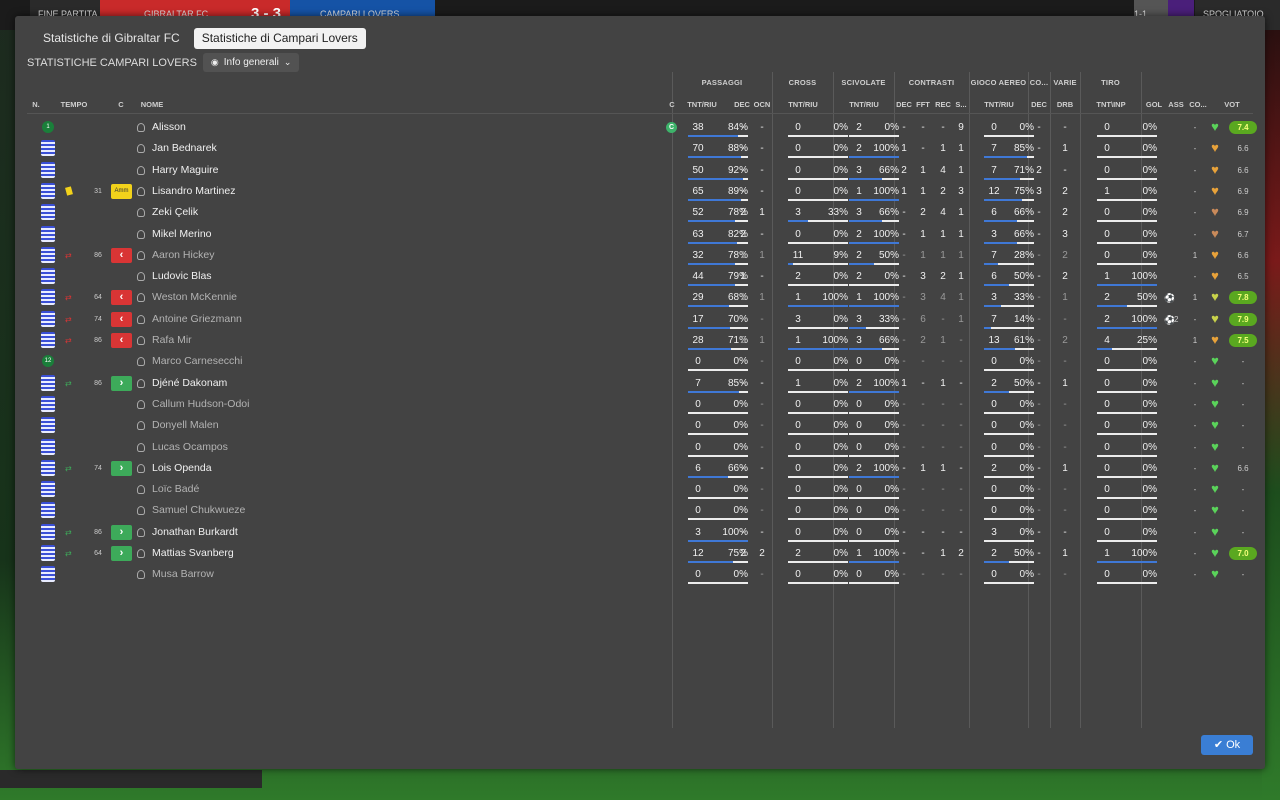 The image size is (1280, 800). Describe the element at coordinates (197, 319) in the screenshot. I see `player-name: Antoine Griezmann` at that location.